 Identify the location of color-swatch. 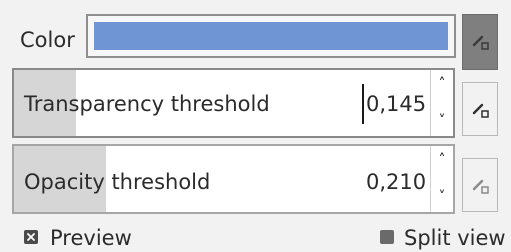
(271, 36).